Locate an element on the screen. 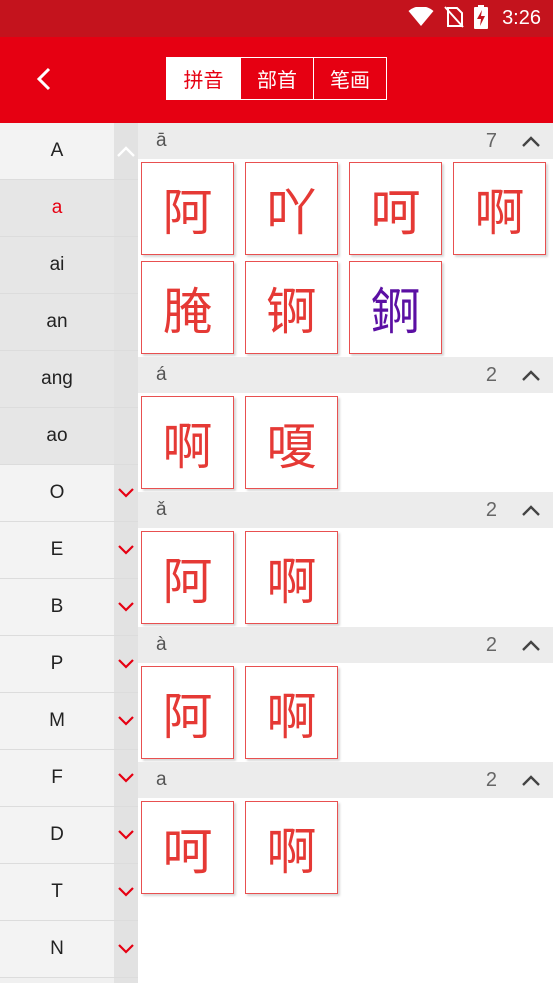 Image resolution: width=553 pixels, height=983 pixels. sidebar-letter-M: M is located at coordinates (69, 721).